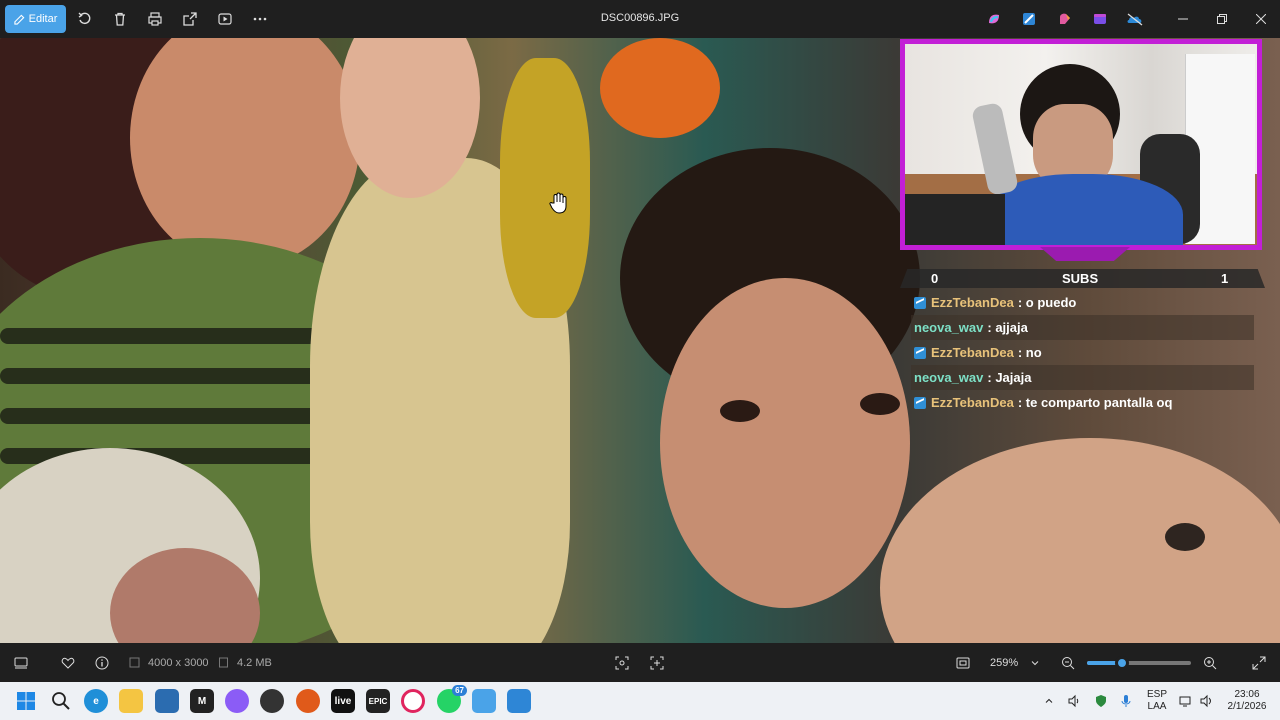 The image size is (1280, 720). I want to click on pencil-icon, so click(19, 19).